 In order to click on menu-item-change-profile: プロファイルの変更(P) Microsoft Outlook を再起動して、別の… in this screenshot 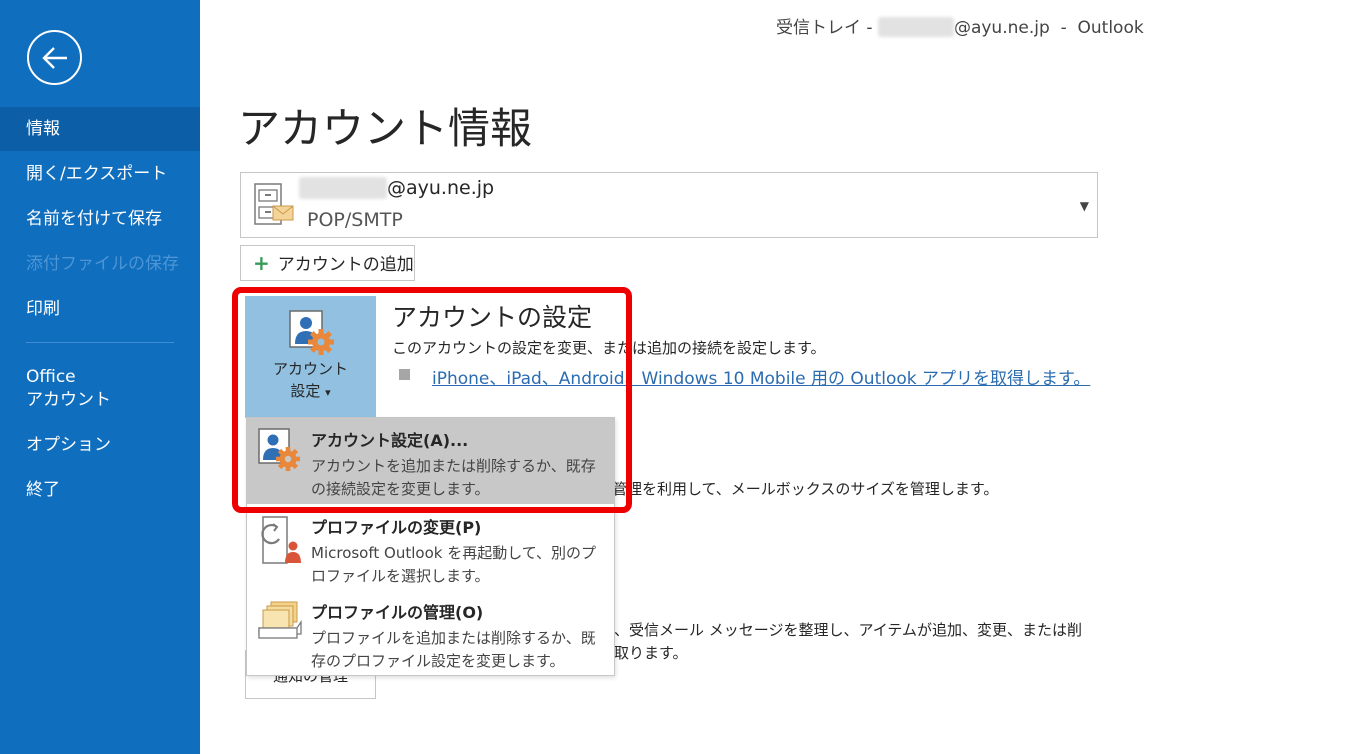, I will do `click(430, 548)`.